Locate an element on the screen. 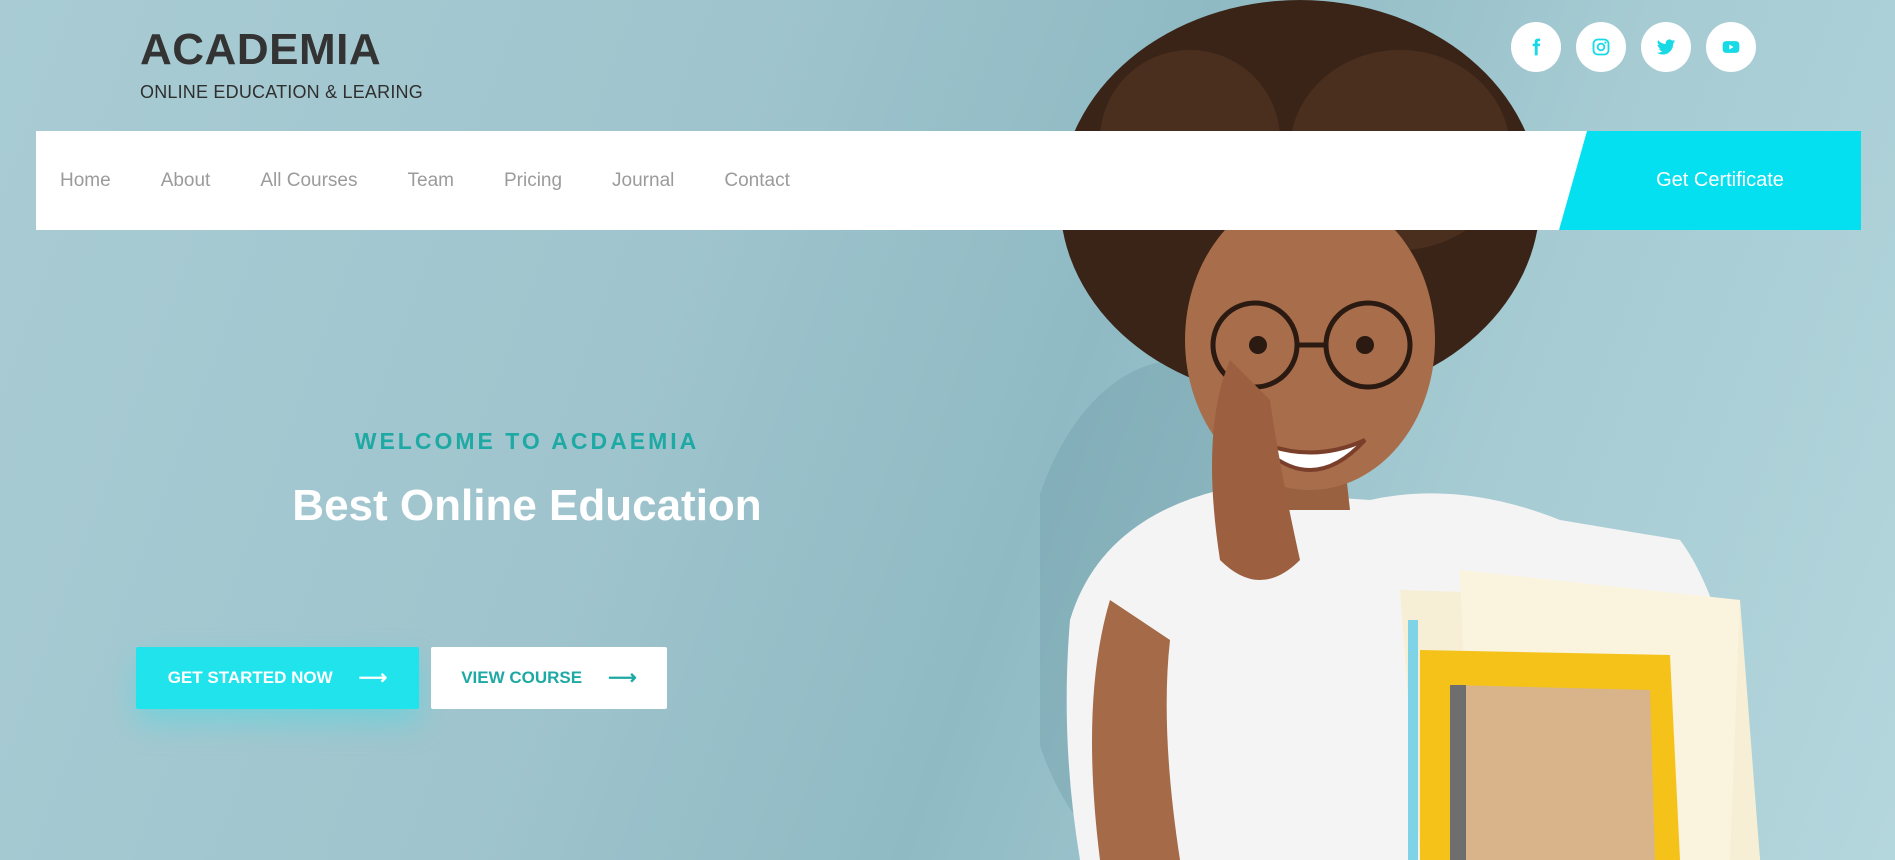 The width and height of the screenshot is (1895, 860). facebook-link is located at coordinates (1536, 47).